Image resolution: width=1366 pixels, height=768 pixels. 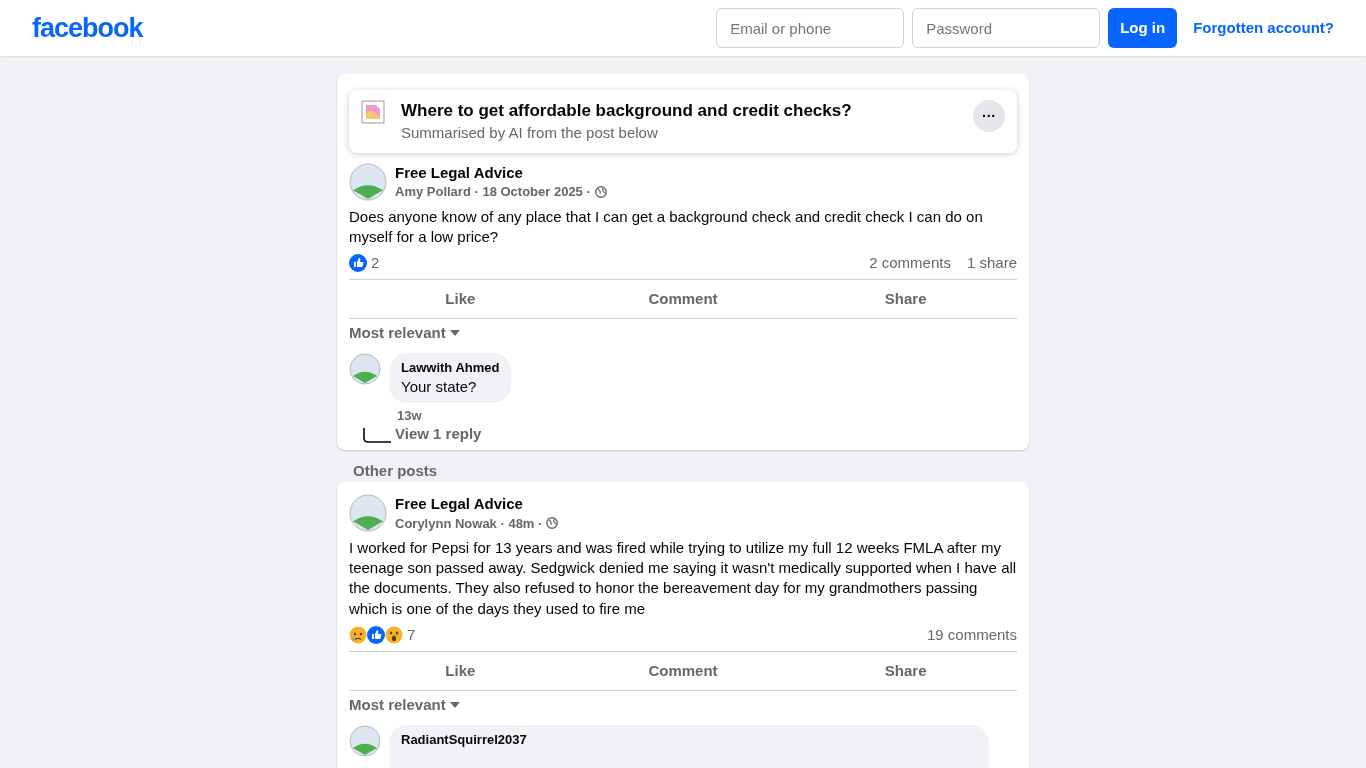 I want to click on reaction-count: 7, so click(x=411, y=634).